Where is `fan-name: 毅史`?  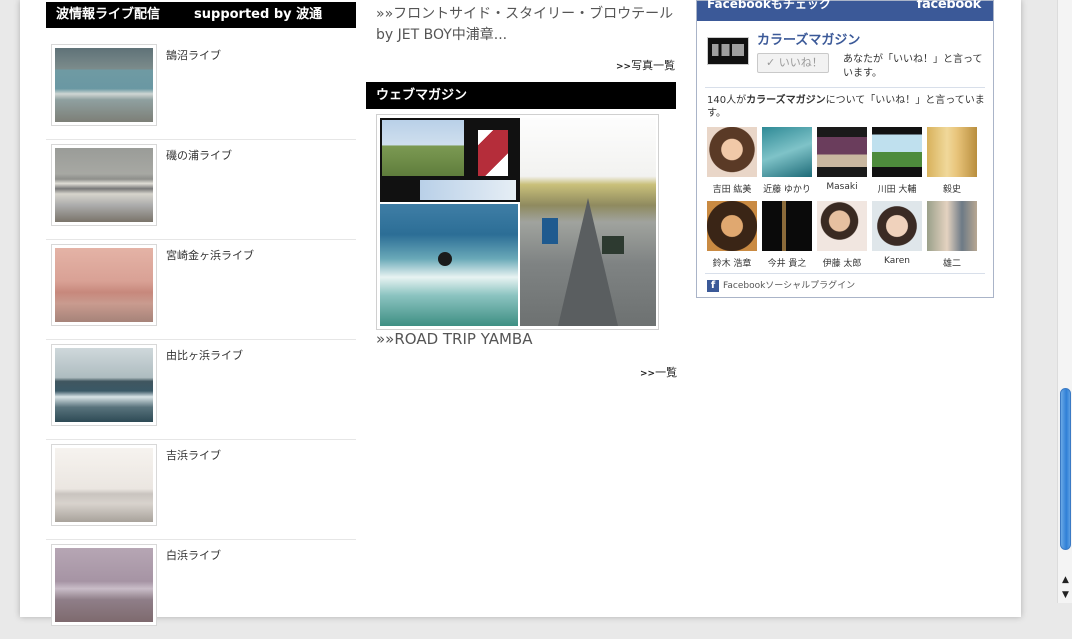 fan-name: 毅史 is located at coordinates (951, 190).